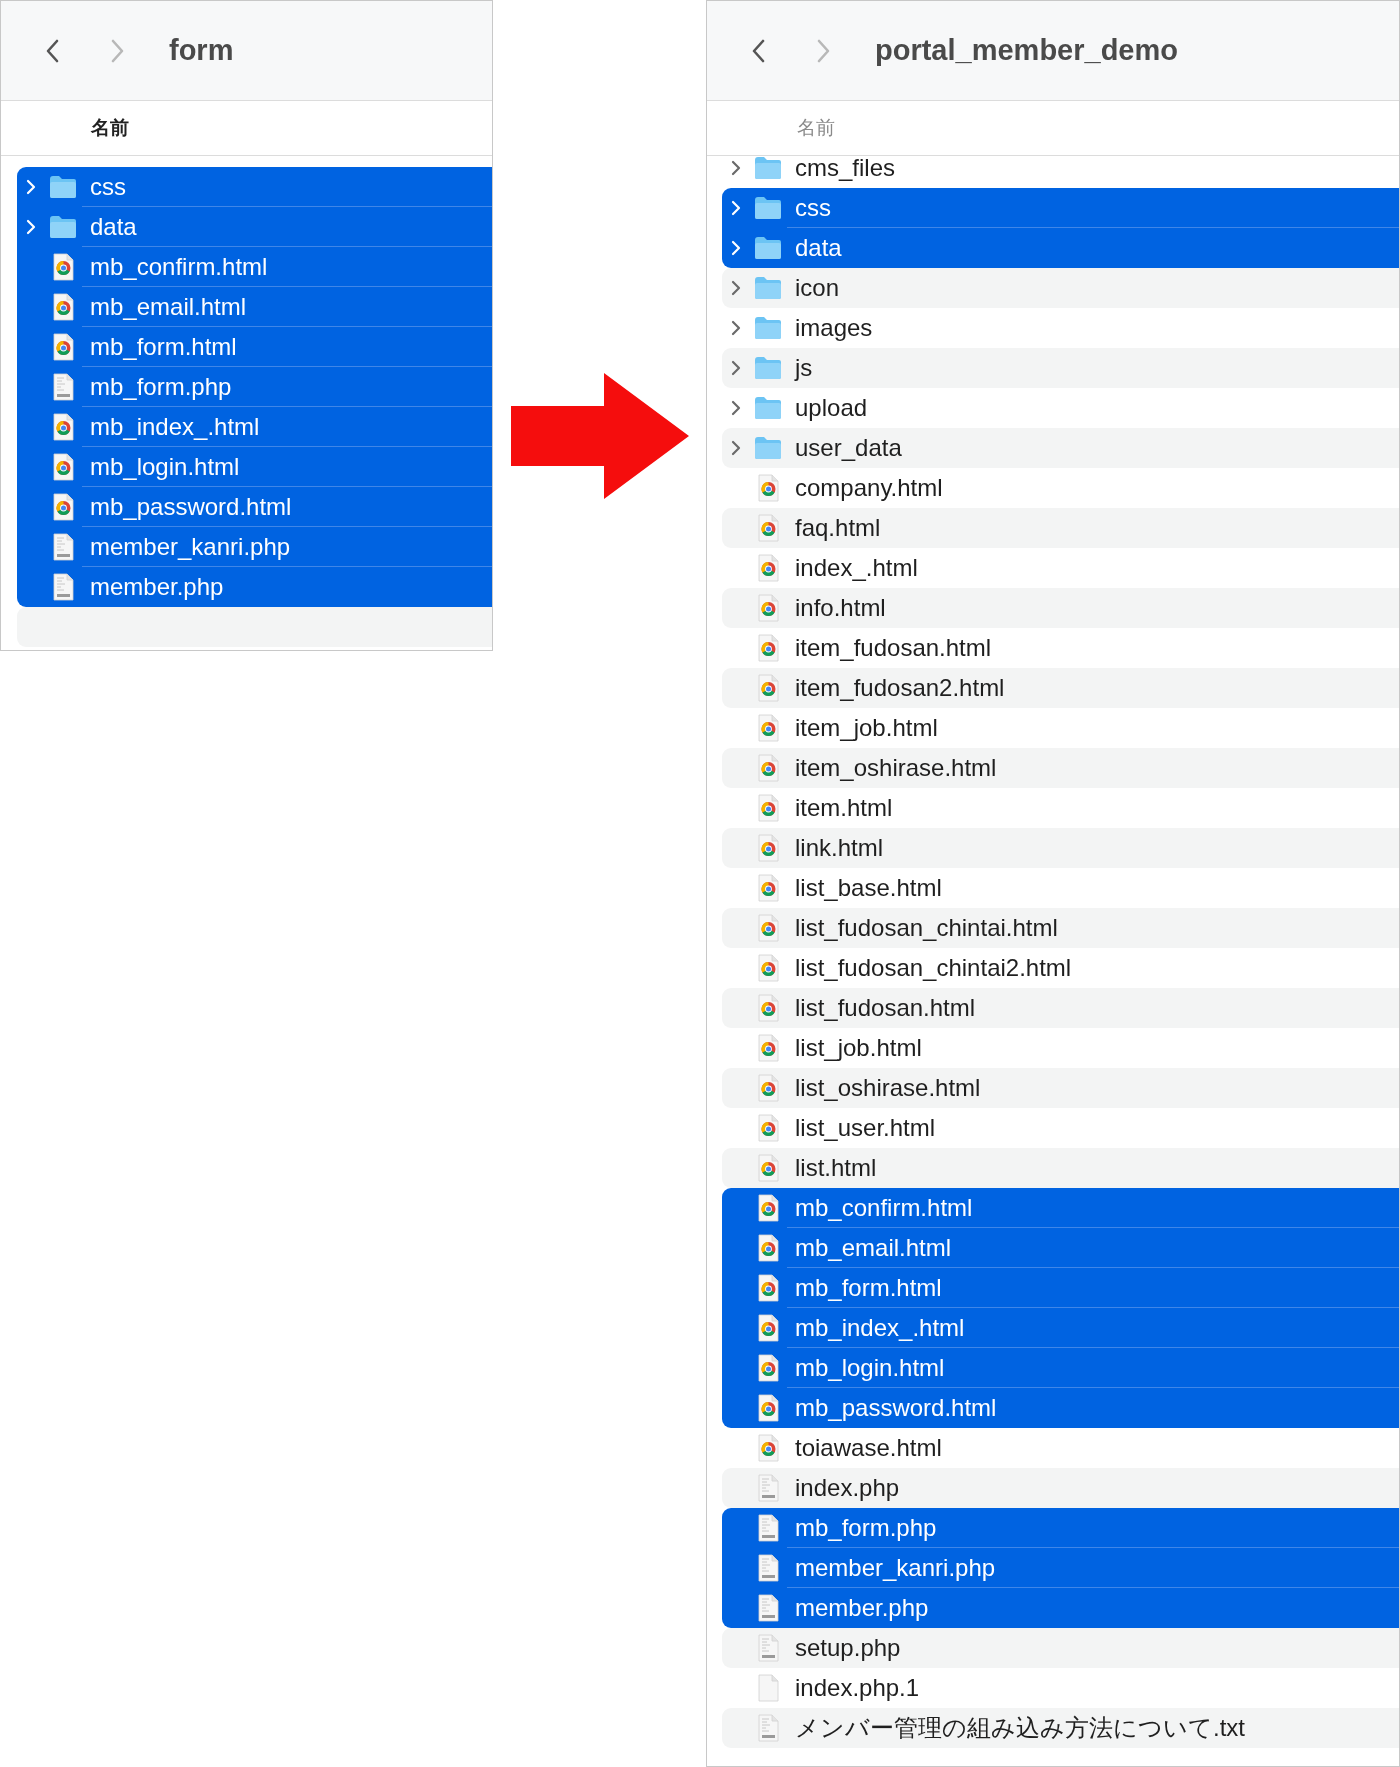 The width and height of the screenshot is (1400, 1767). What do you see at coordinates (1060, 328) in the screenshot?
I see `file-row: images` at bounding box center [1060, 328].